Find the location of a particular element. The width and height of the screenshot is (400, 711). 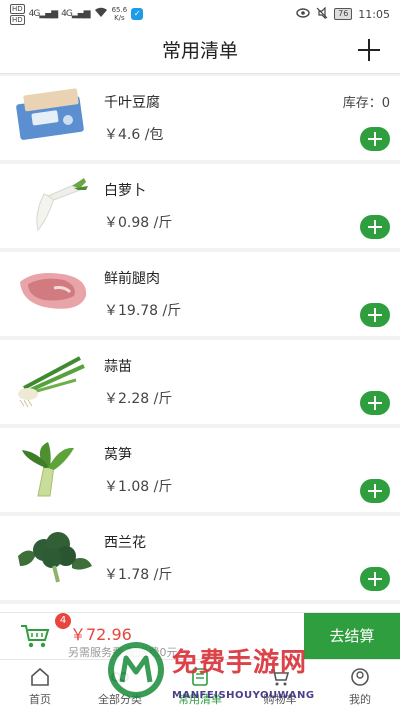

broccoli-image is located at coordinates (55, 557).